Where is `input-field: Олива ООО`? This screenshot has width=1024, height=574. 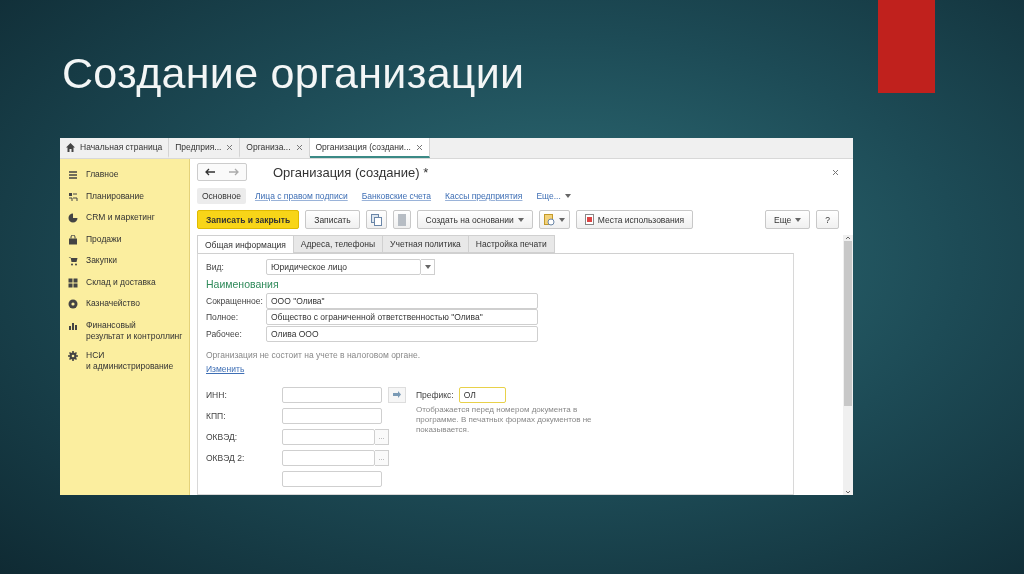
input-field: Олива ООО is located at coordinates (402, 333).